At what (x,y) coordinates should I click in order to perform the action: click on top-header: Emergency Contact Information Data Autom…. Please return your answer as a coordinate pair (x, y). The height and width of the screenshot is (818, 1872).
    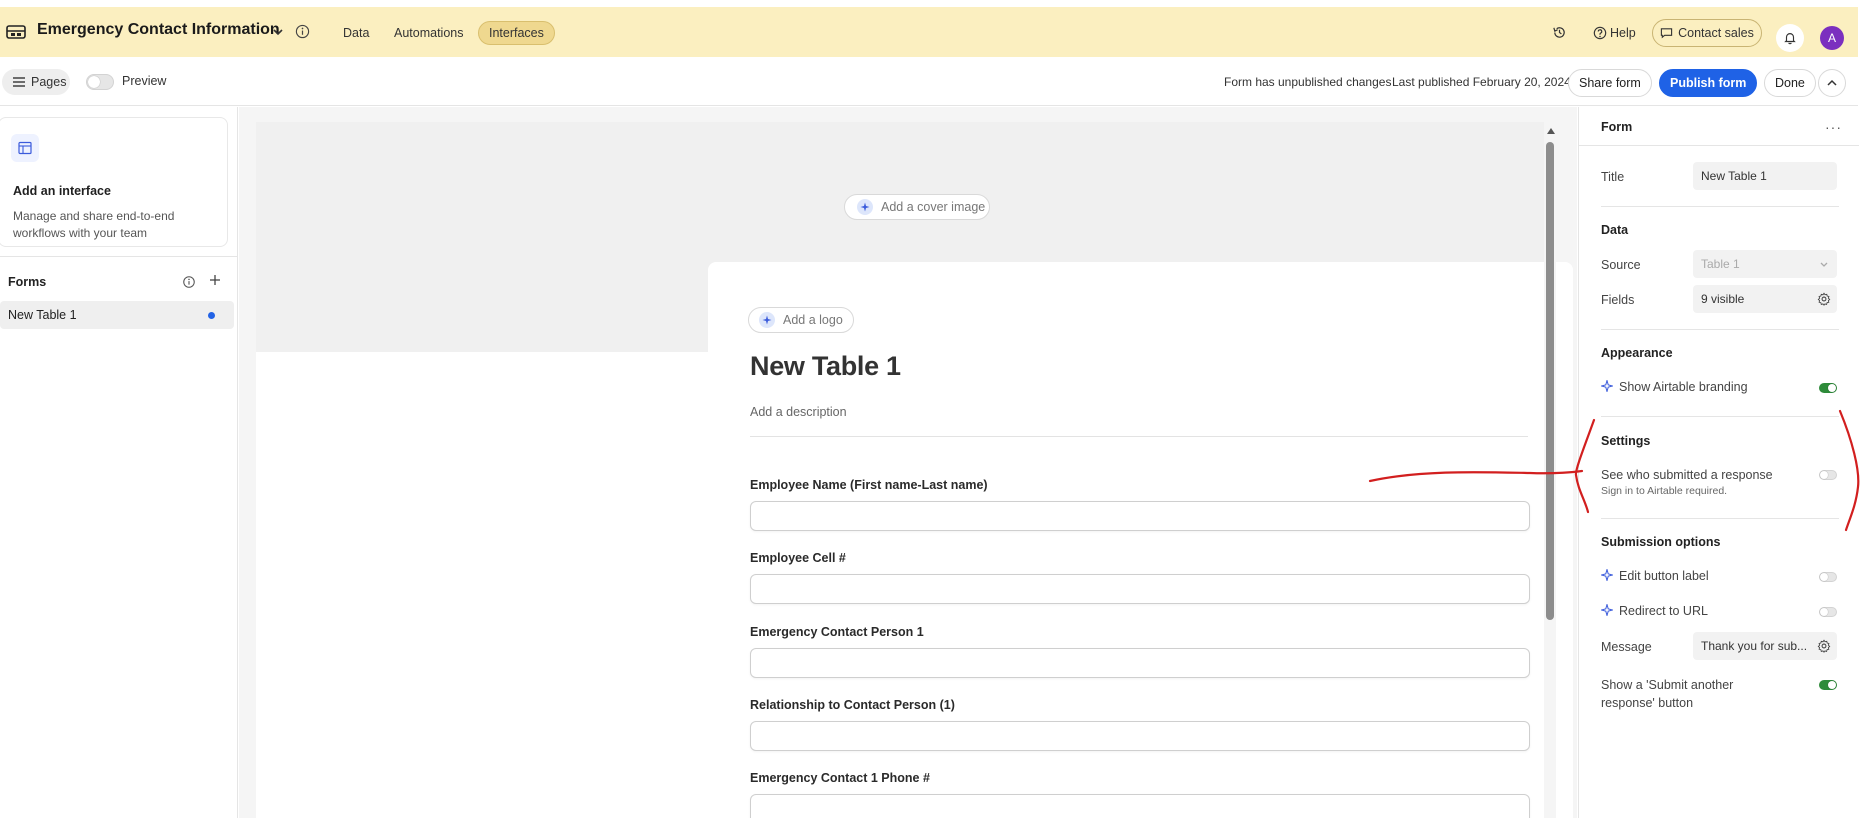
    Looking at the image, I should click on (929, 32).